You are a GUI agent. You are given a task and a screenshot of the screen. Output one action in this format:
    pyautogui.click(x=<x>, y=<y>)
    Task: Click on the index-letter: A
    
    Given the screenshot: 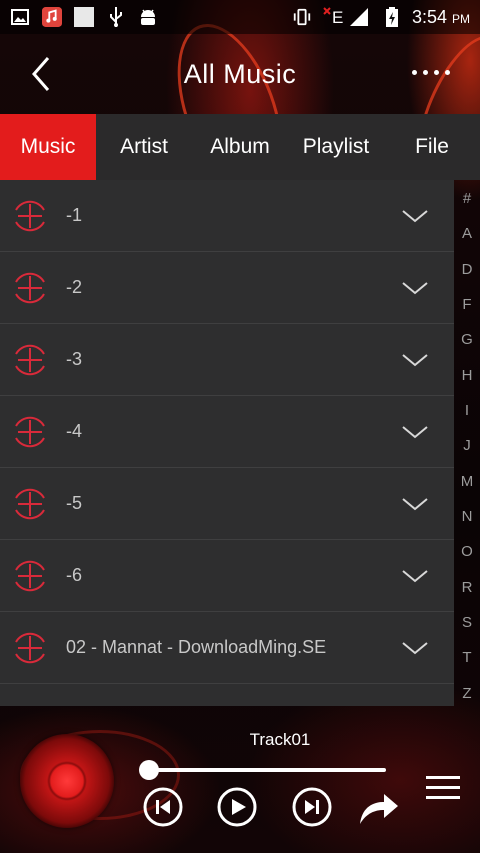 What is the action you would take?
    pyautogui.click(x=467, y=233)
    